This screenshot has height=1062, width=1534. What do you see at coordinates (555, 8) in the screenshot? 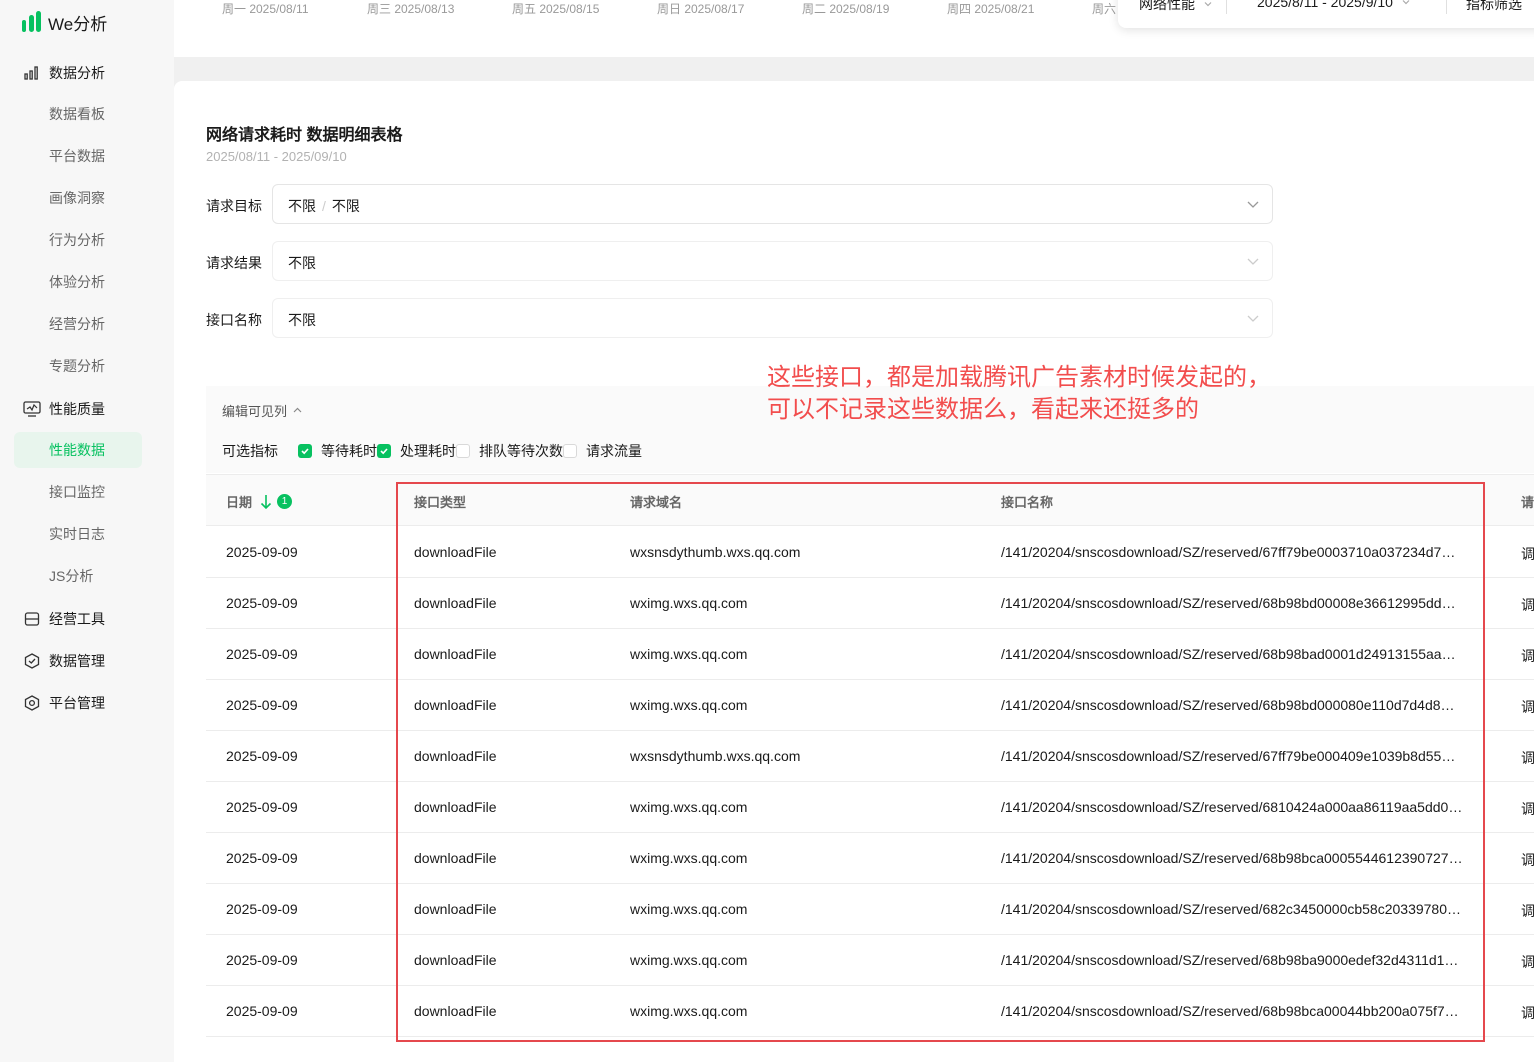
I see `date-tab: 周五 2025/08/15` at bounding box center [555, 8].